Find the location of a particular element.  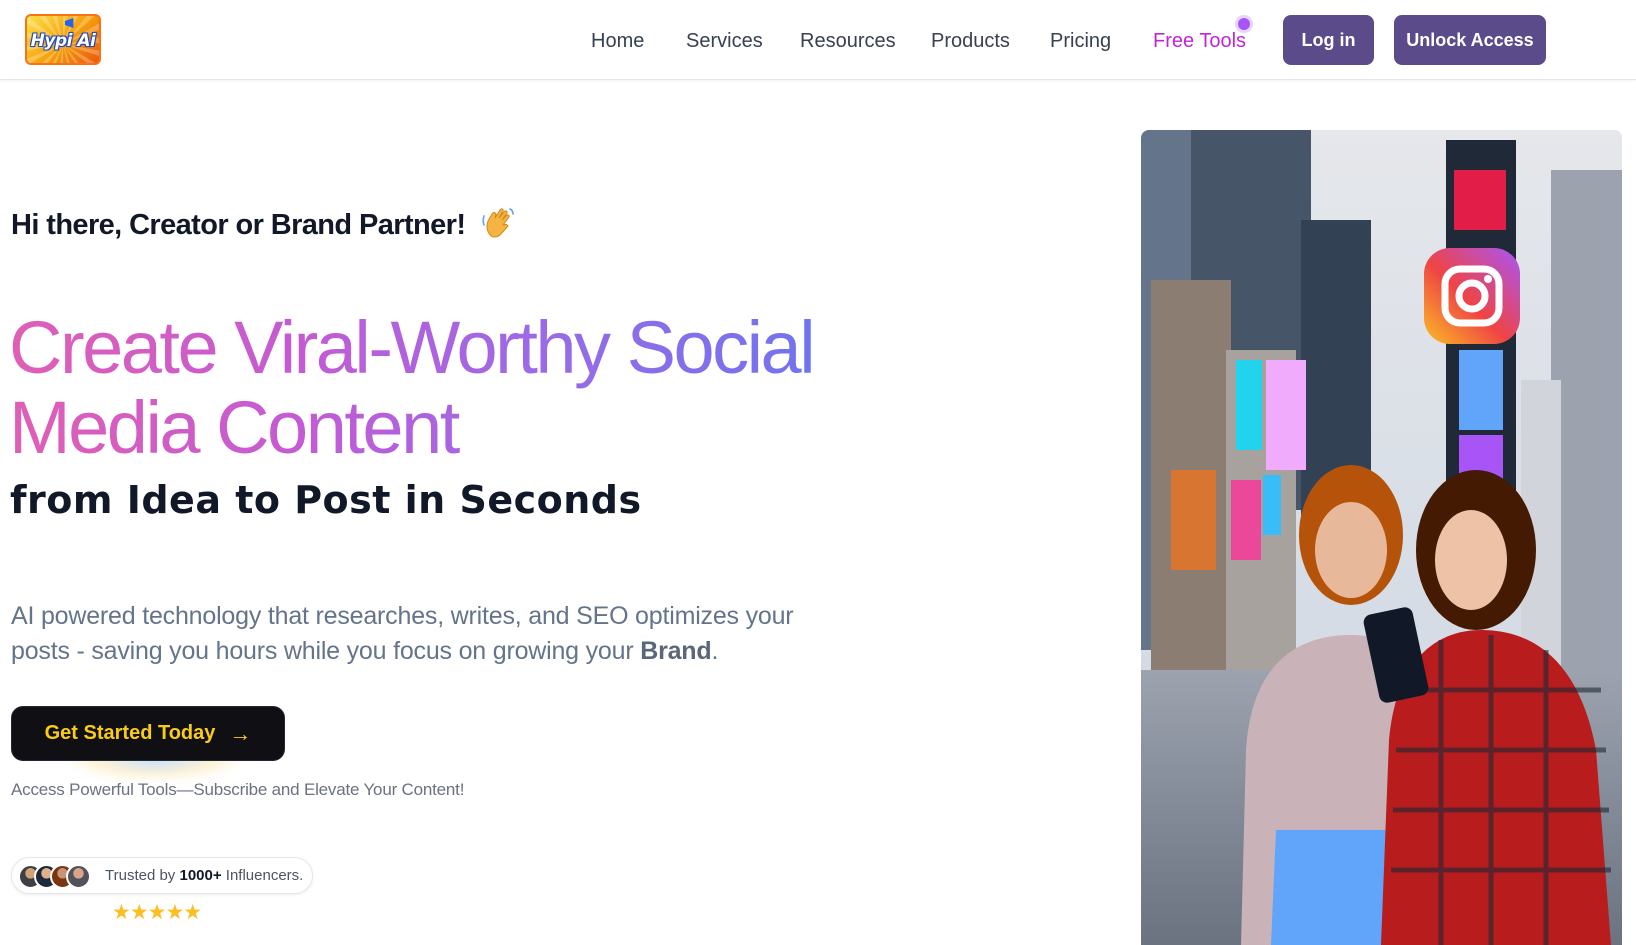

nav-free-tools: Free Tools is located at coordinates (1199, 41).